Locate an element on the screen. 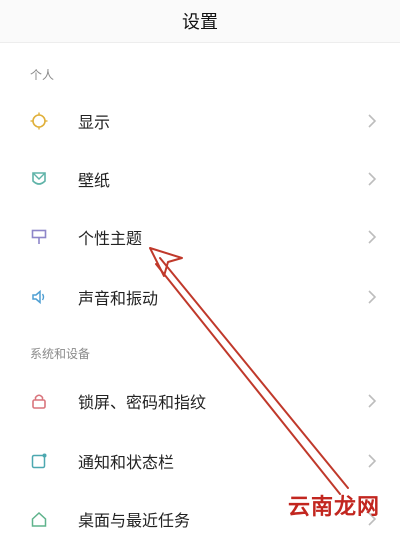 The image size is (400, 548). wallpaper-icon is located at coordinates (39, 179).